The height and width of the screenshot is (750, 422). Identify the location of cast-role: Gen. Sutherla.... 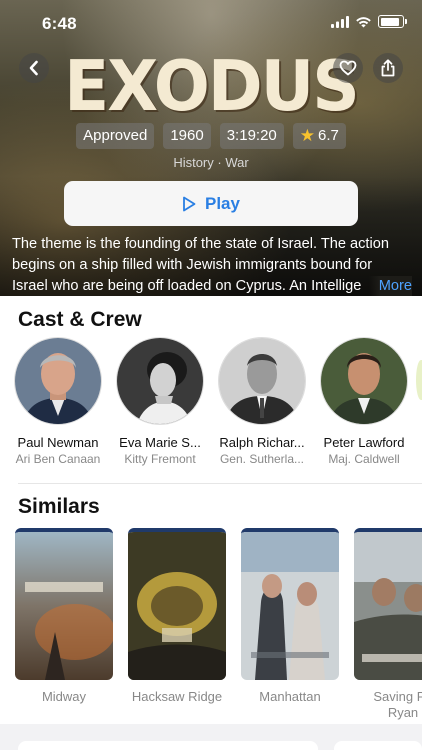
(262, 459).